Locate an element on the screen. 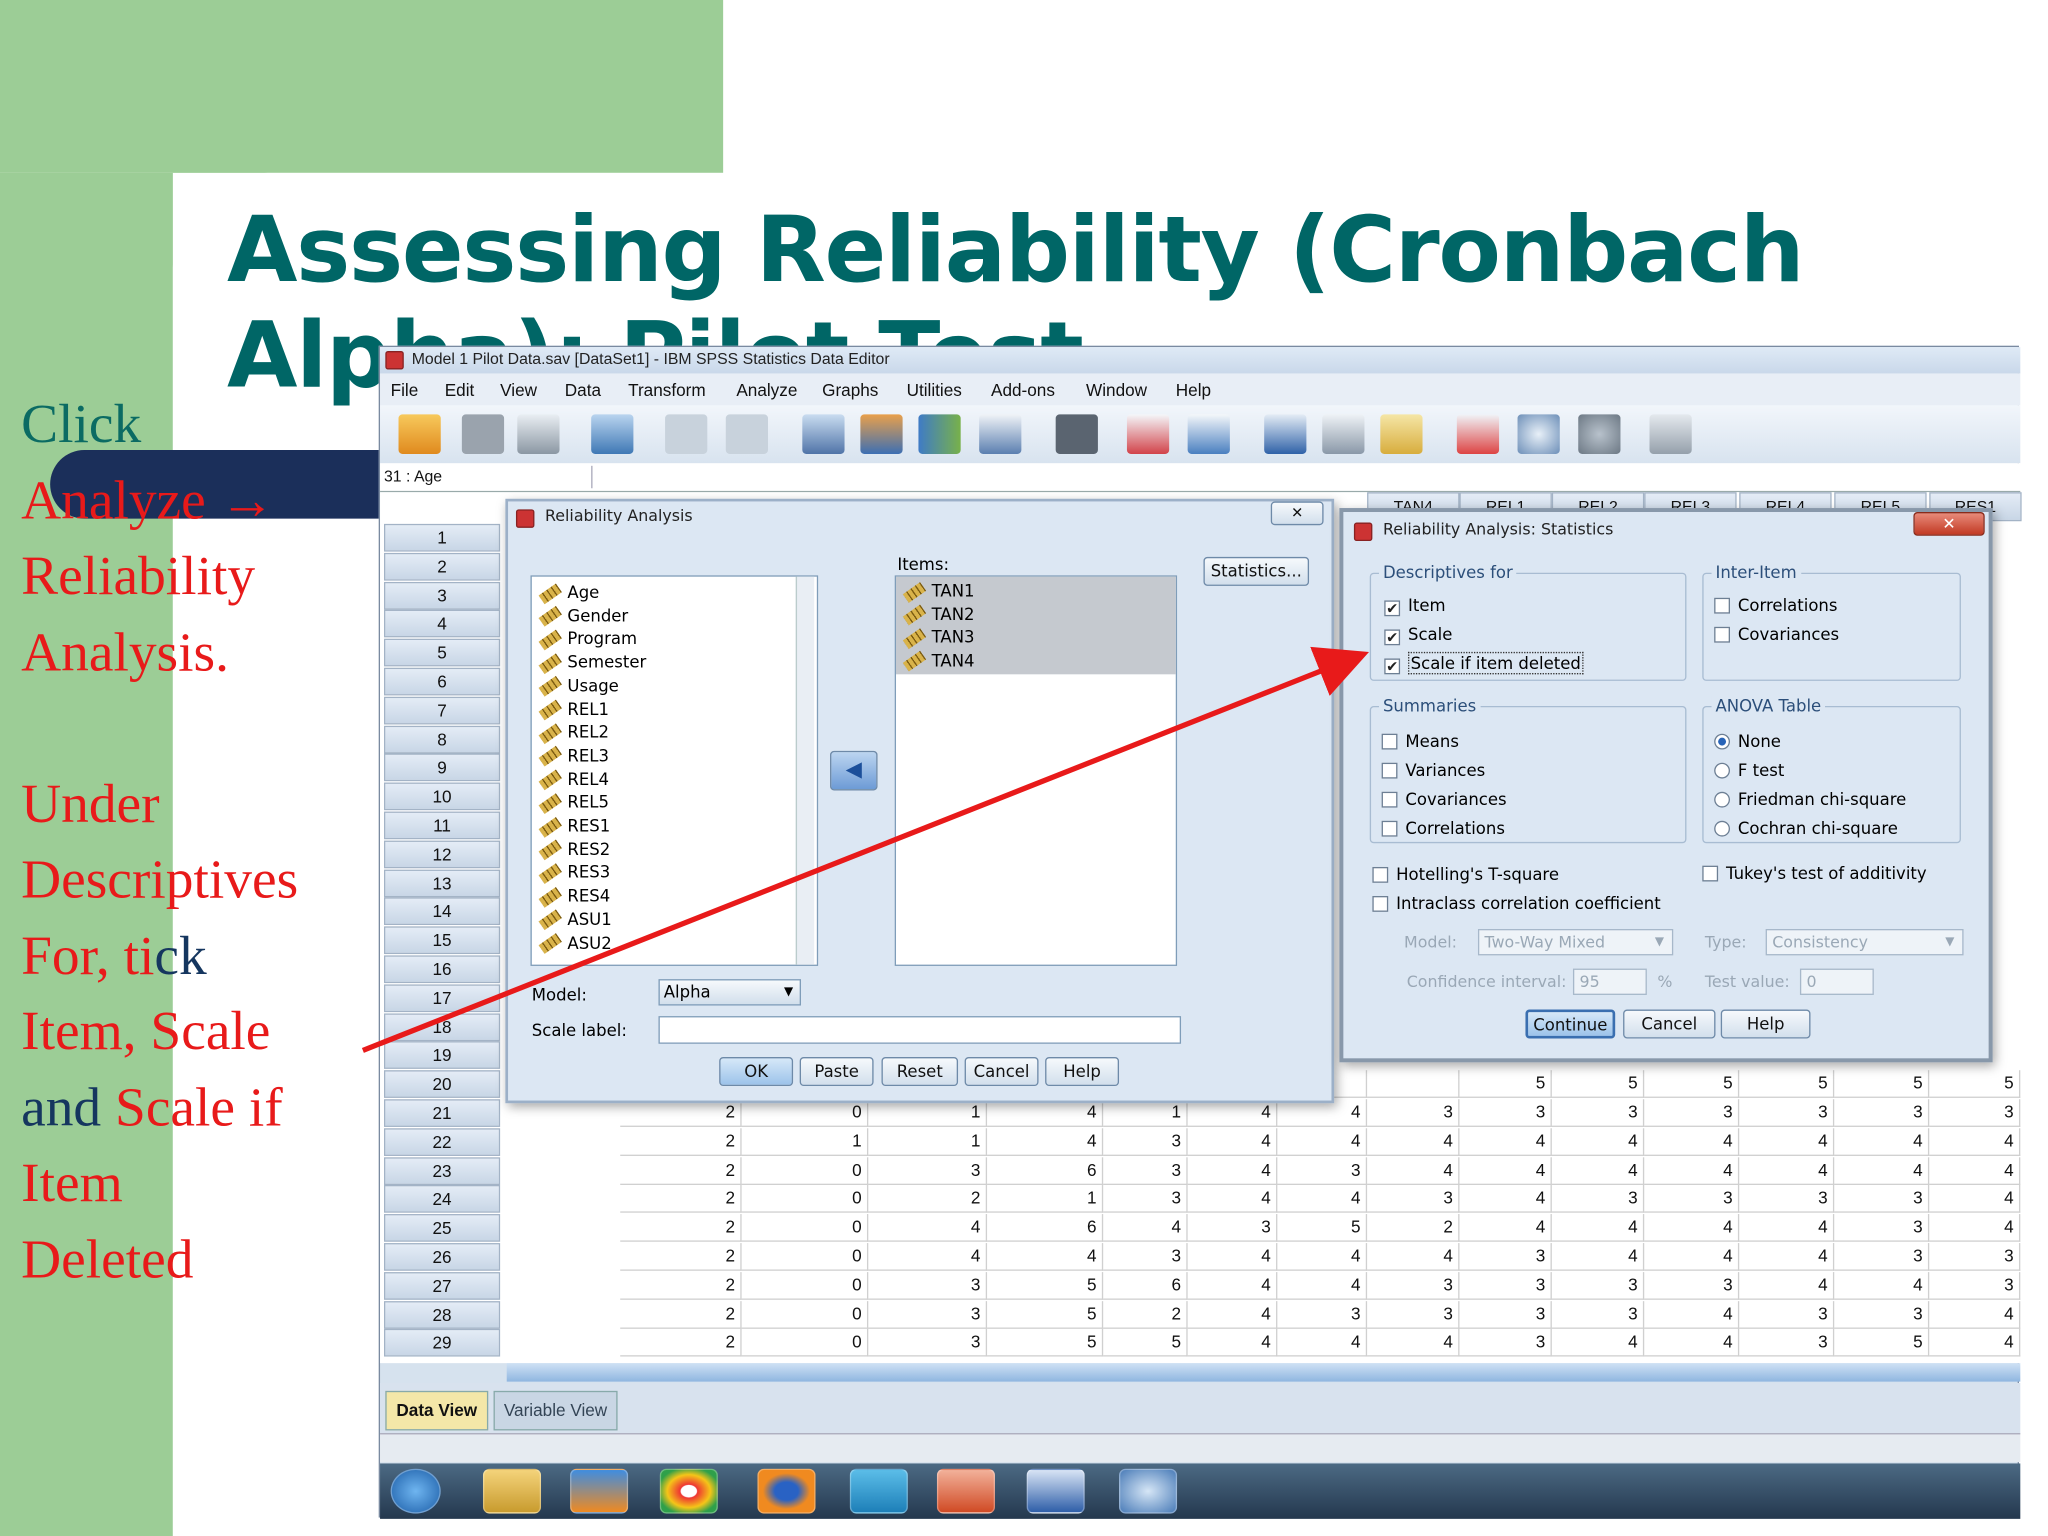 Image resolution: width=2048 pixels, height=1536 pixels. variable-list-item: REL5 is located at coordinates (573, 802).